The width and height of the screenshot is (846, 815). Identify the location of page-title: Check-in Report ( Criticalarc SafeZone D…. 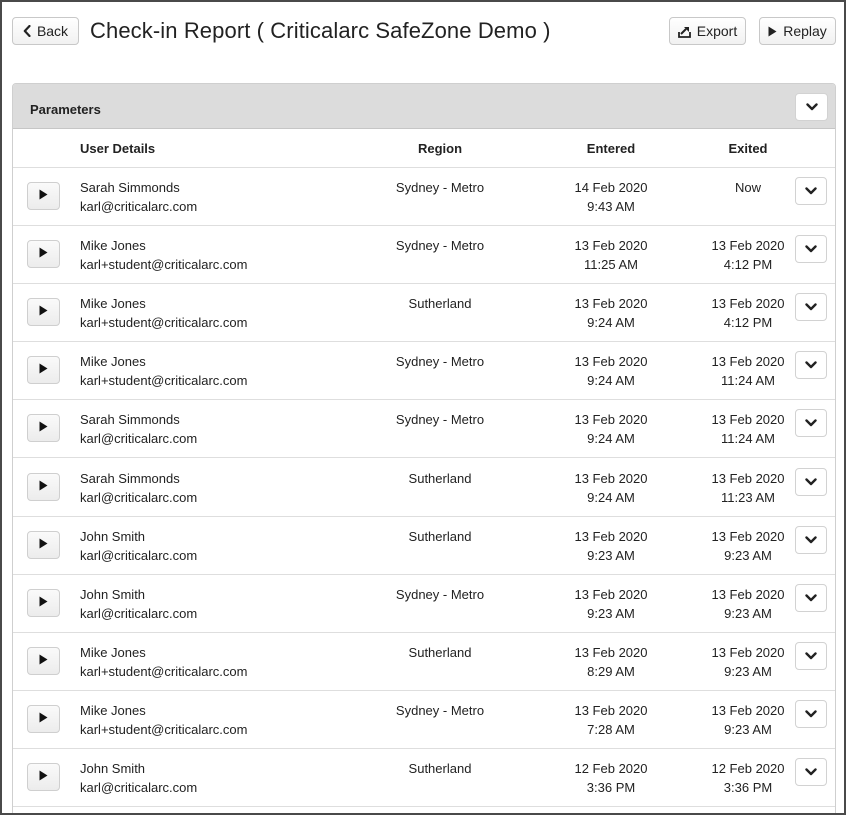
(320, 30).